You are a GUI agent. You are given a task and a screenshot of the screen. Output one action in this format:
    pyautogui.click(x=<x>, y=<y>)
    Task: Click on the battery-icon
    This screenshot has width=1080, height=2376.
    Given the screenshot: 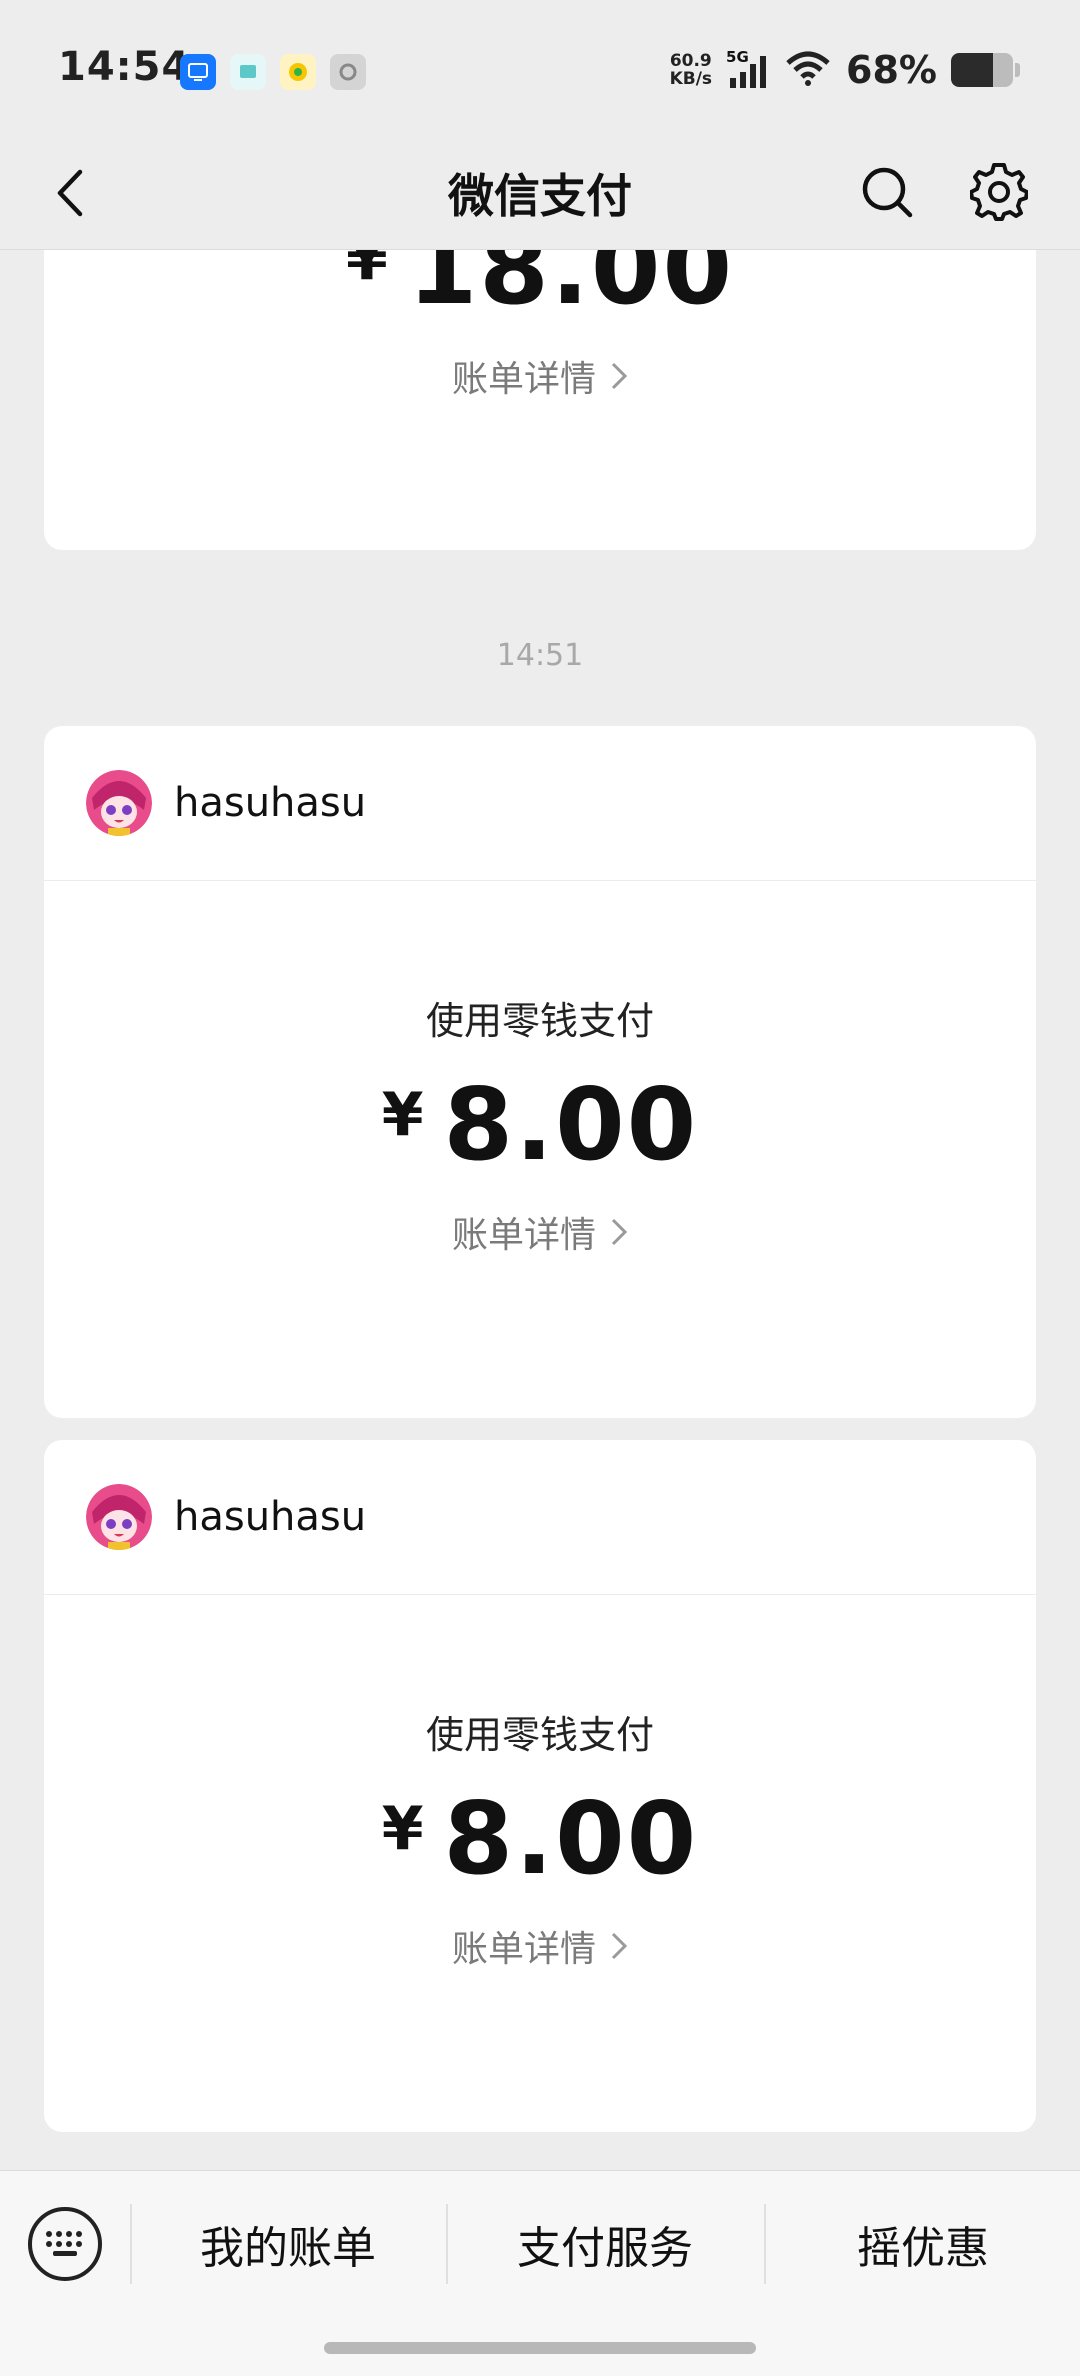 What is the action you would take?
    pyautogui.click(x=982, y=70)
    